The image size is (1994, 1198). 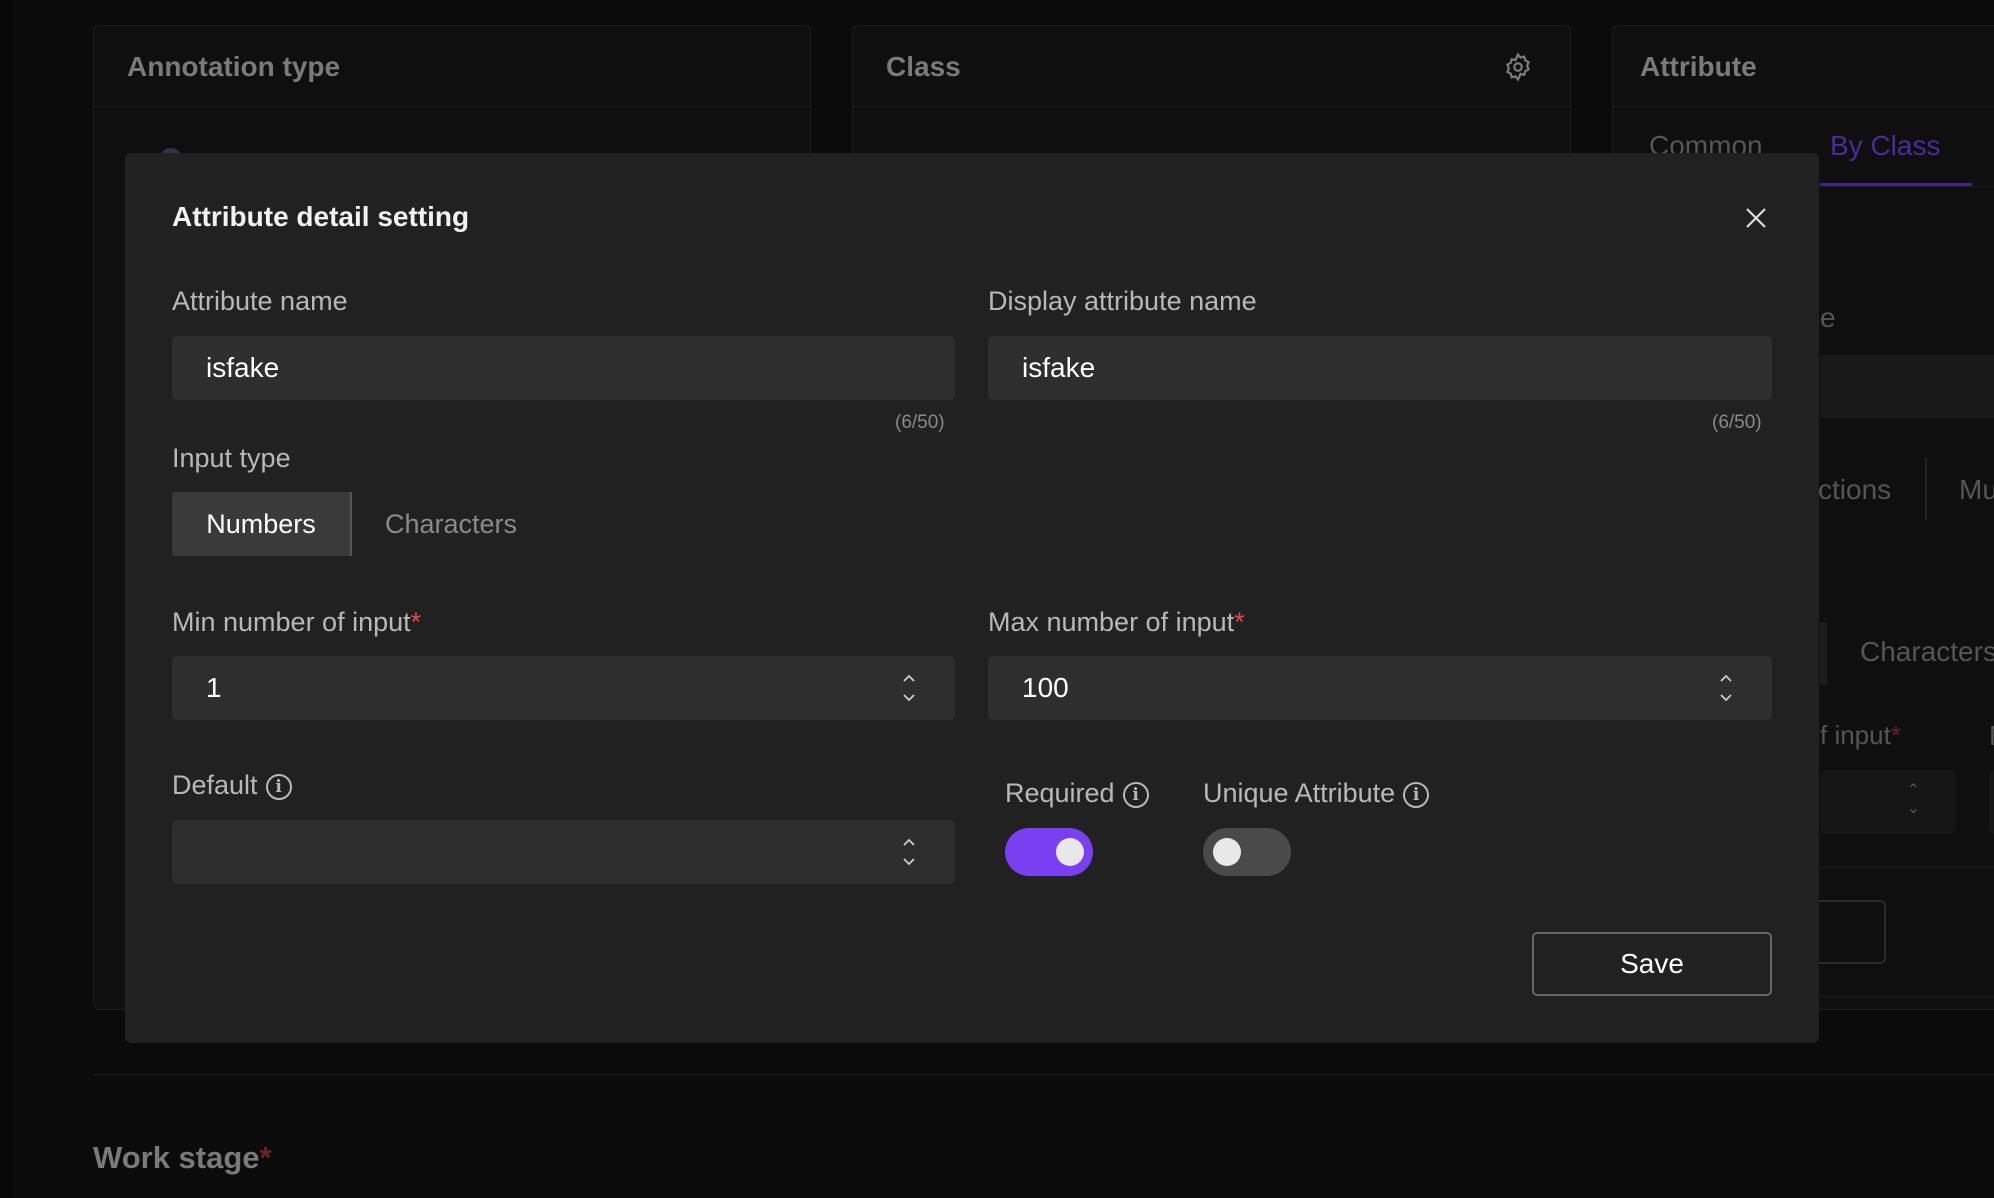 I want to click on panel-title: Annotation type, so click(x=234, y=66).